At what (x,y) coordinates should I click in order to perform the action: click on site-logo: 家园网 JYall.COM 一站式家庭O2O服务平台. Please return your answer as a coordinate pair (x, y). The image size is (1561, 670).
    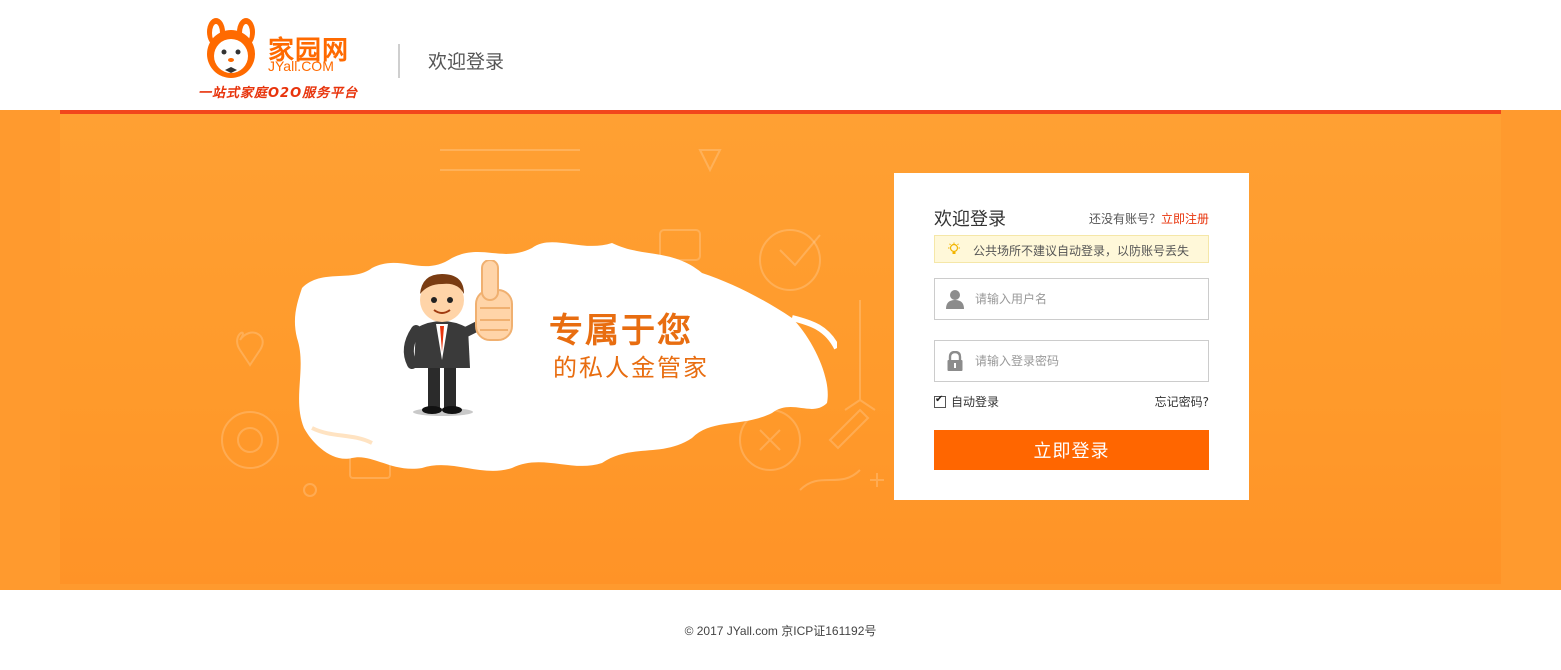
    Looking at the image, I should click on (280, 59).